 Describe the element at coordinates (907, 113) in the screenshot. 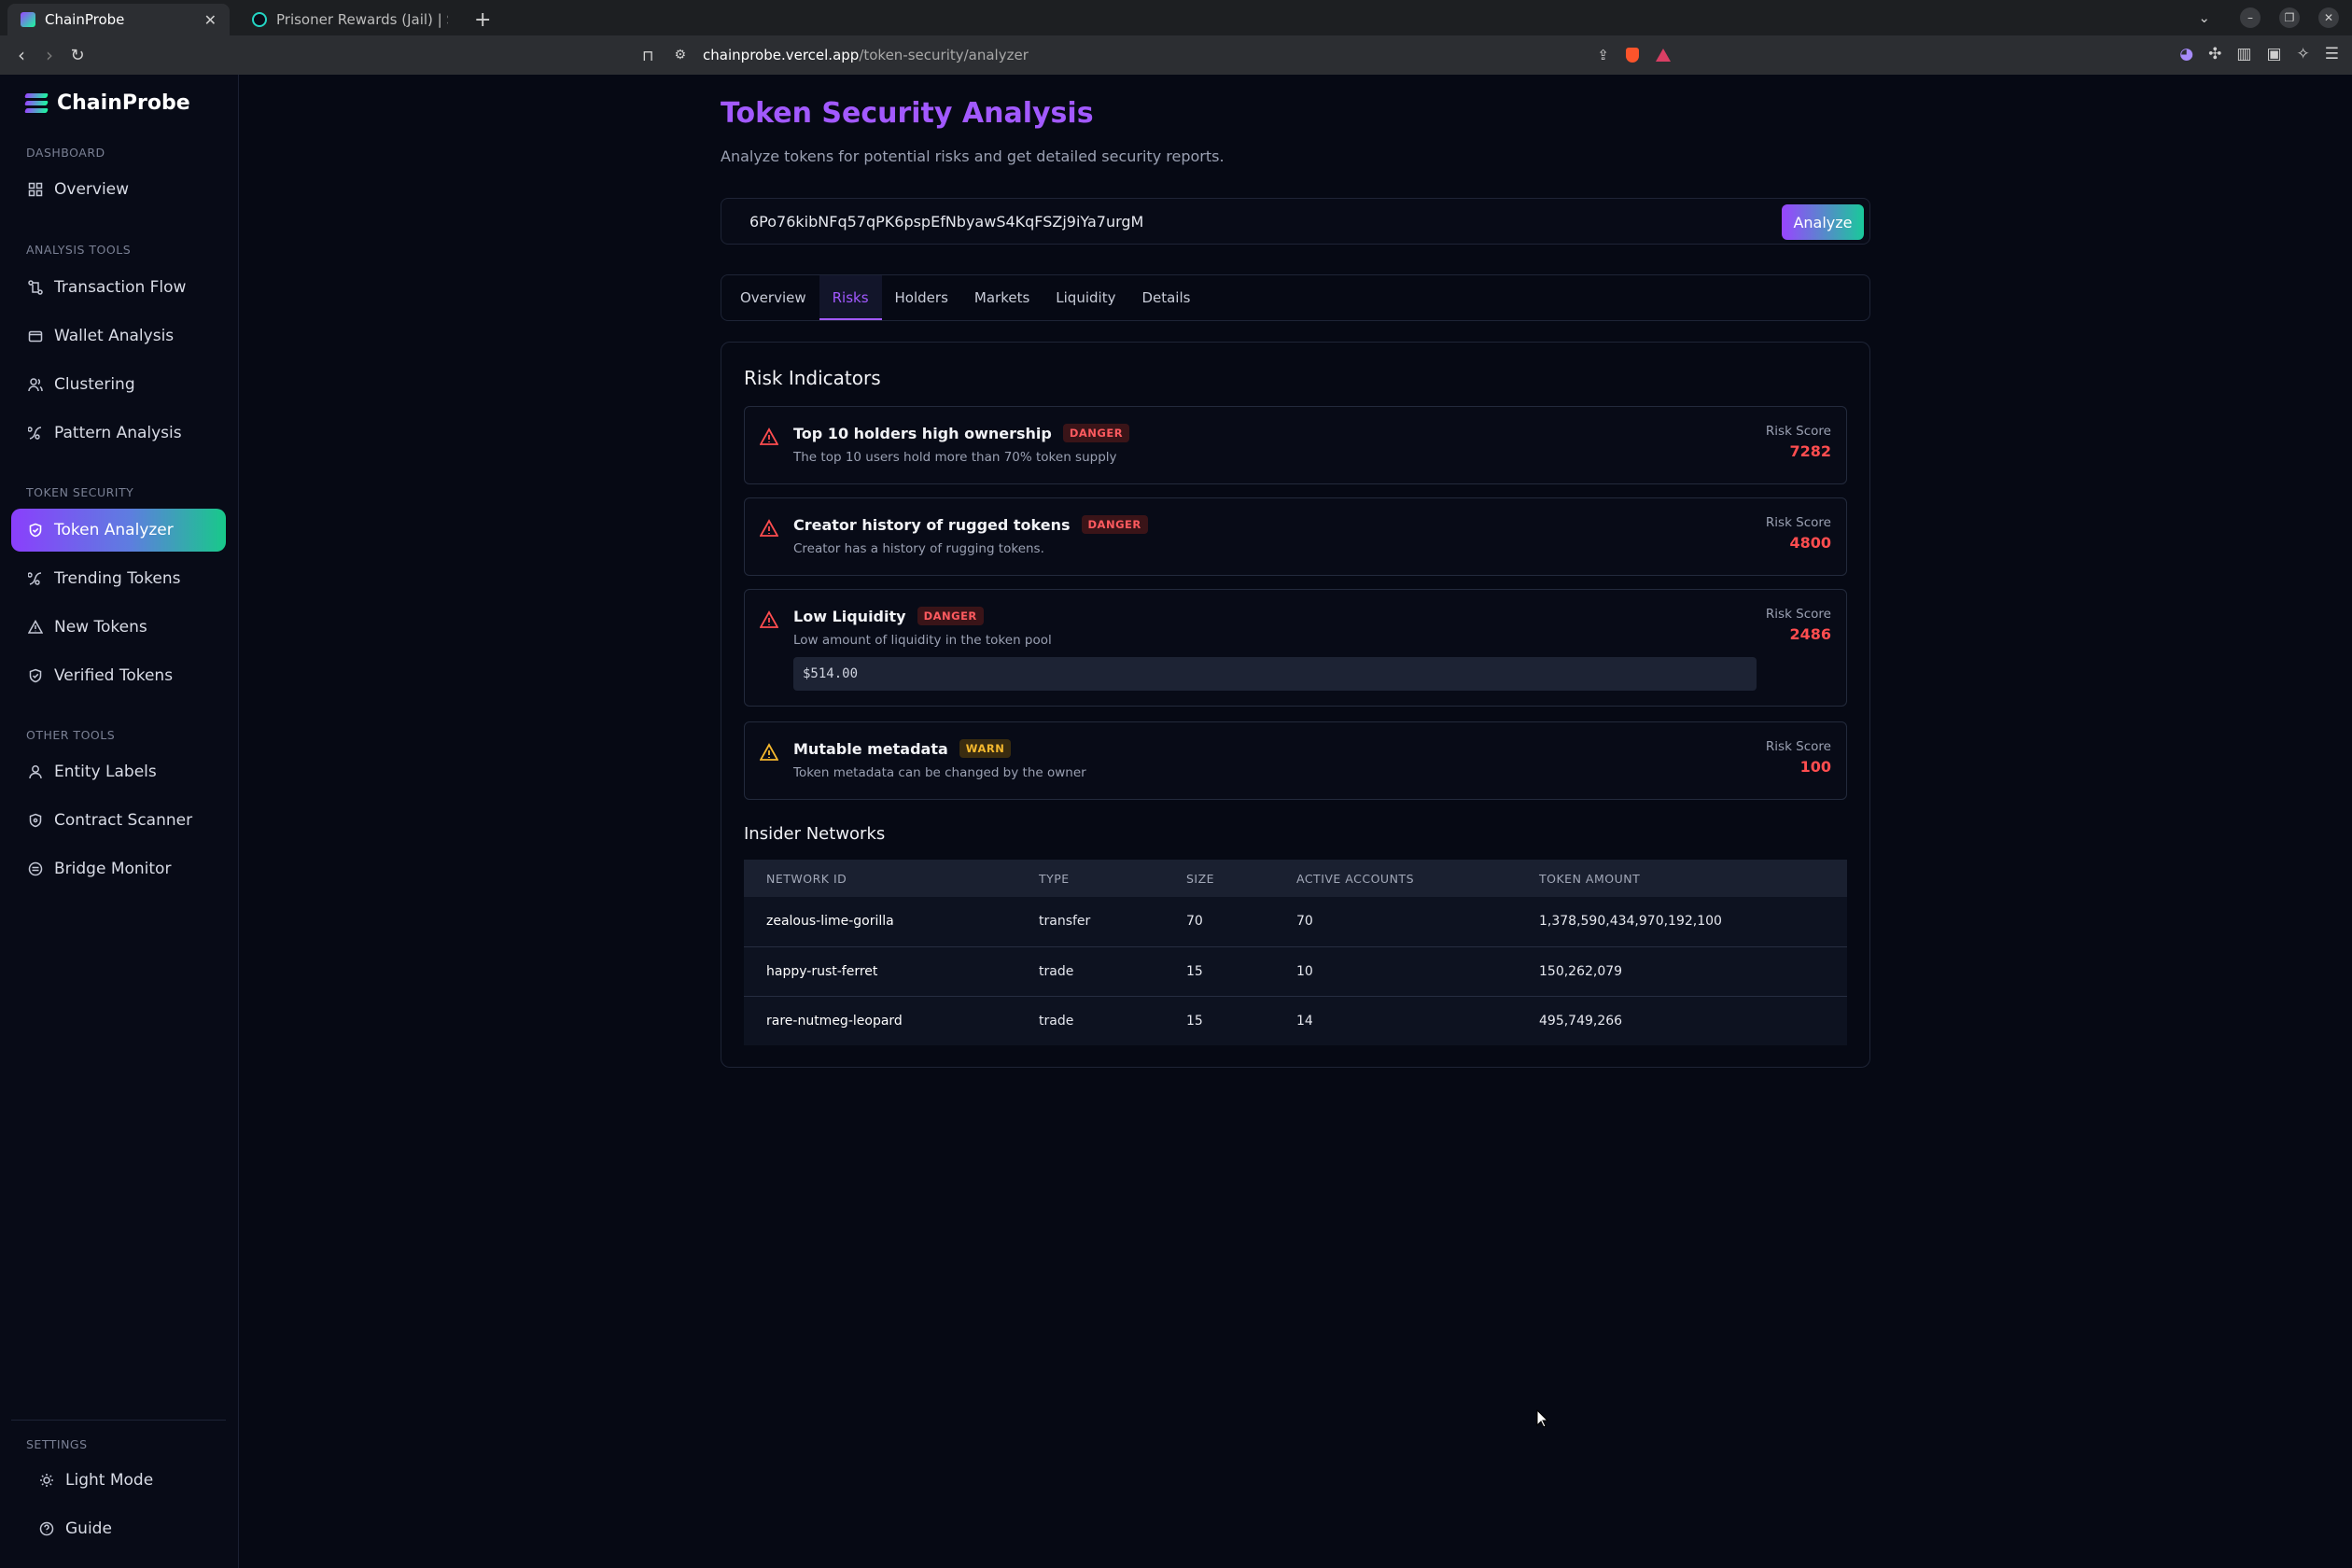

I see `page-title: Token Security Analysis` at that location.